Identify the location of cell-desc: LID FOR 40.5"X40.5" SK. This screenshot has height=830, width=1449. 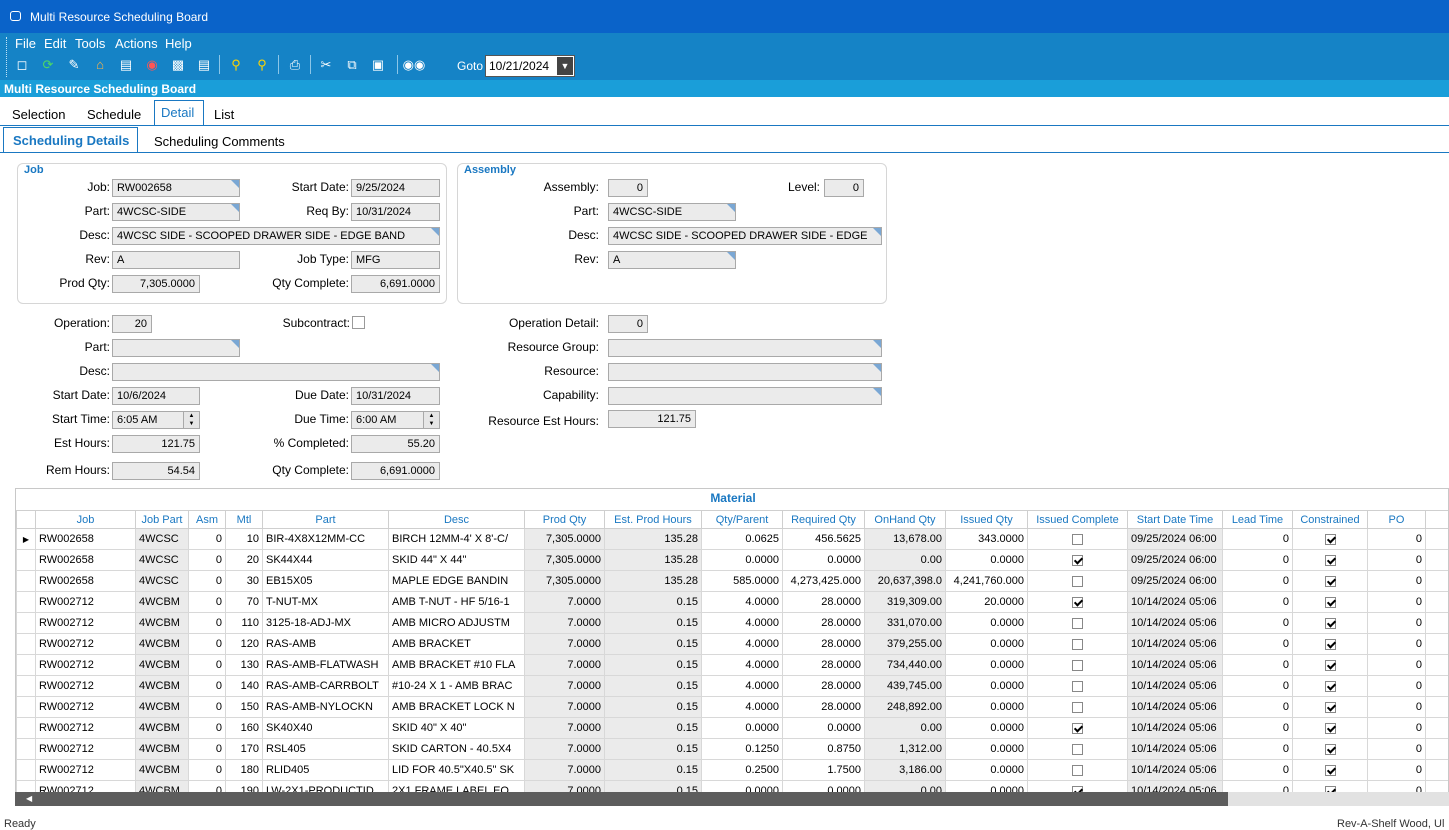
(457, 770).